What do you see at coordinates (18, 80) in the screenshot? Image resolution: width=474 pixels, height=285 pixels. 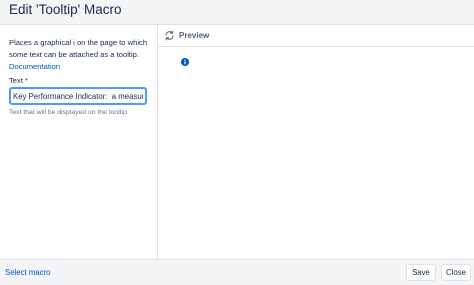 I see `text-field-label: Text *` at bounding box center [18, 80].